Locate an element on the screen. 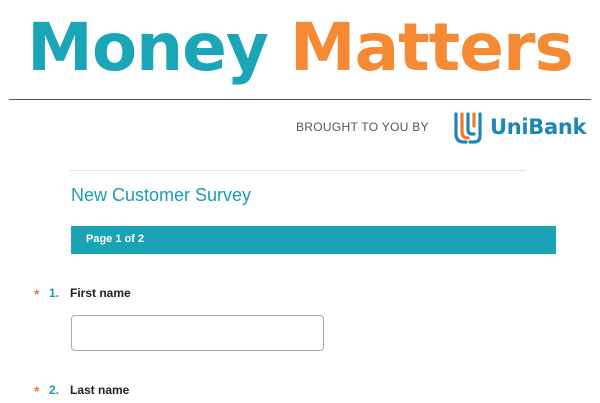 This screenshot has height=403, width=600. bank-logo: UniBank is located at coordinates (522, 128).